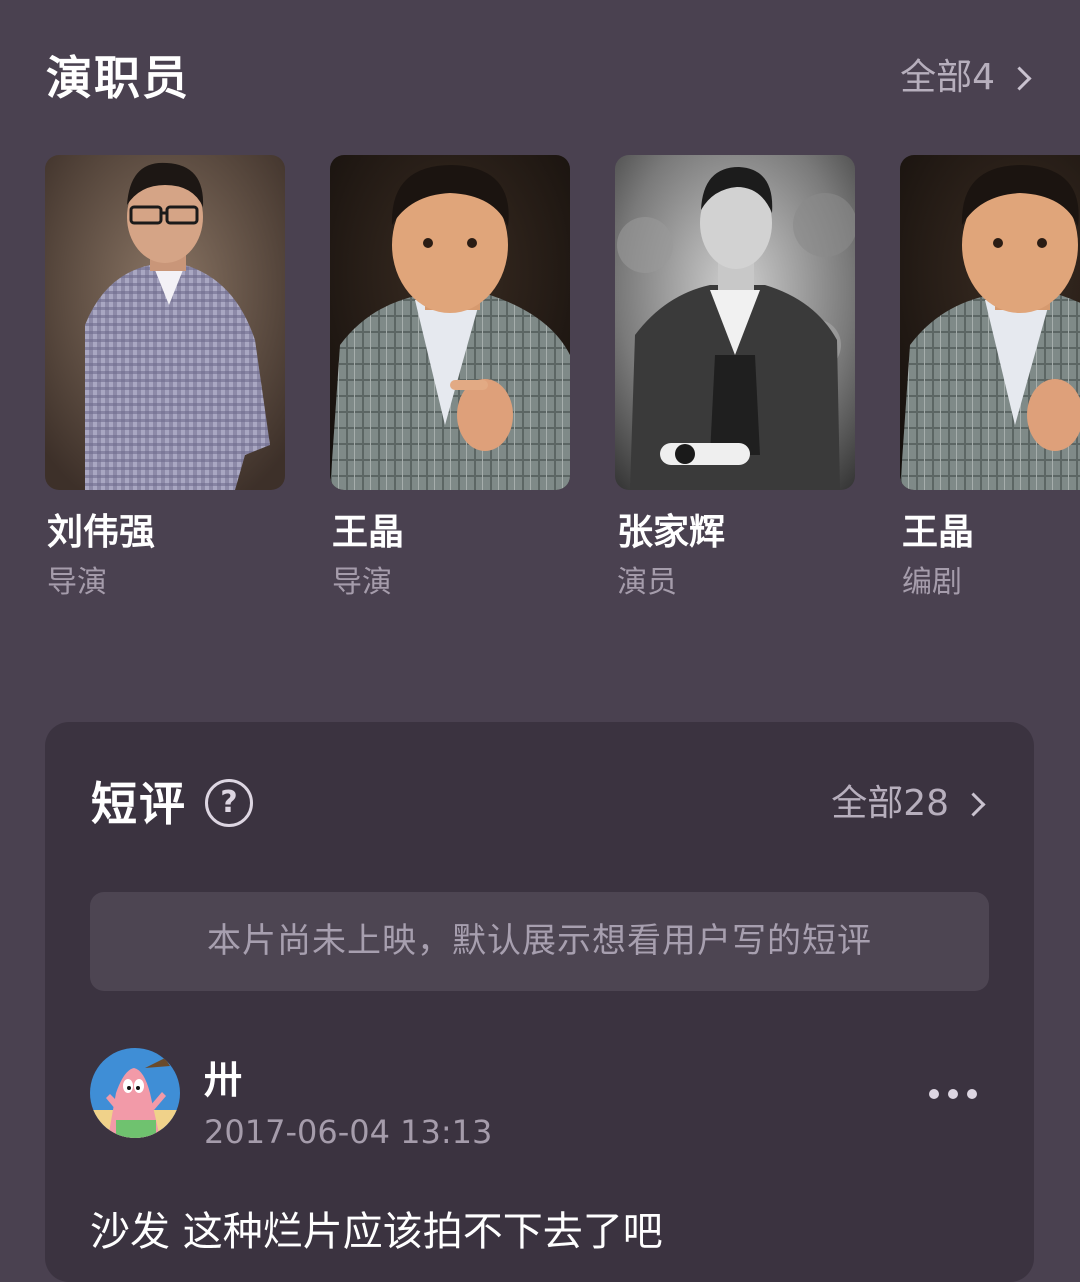 The image size is (1080, 1282). I want to click on cast-card: 刘伟强 导演, so click(165, 380).